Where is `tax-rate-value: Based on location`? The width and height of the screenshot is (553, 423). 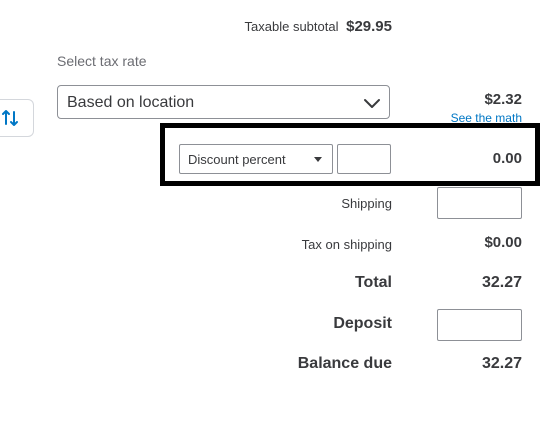
tax-rate-value: Based on location is located at coordinates (131, 102).